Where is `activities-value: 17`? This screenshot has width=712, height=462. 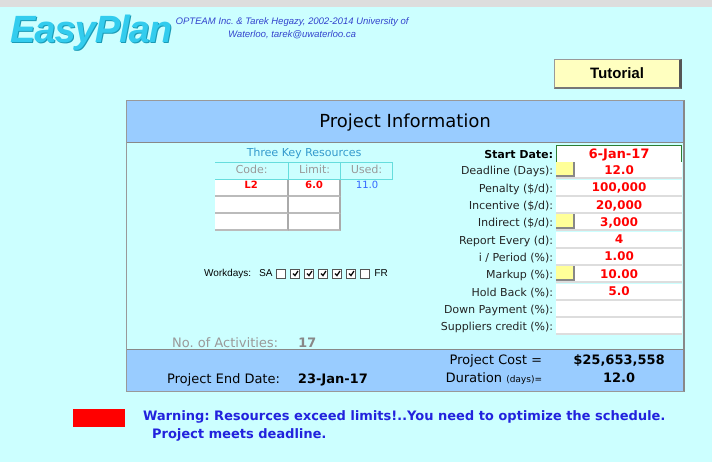
activities-value: 17 is located at coordinates (307, 343).